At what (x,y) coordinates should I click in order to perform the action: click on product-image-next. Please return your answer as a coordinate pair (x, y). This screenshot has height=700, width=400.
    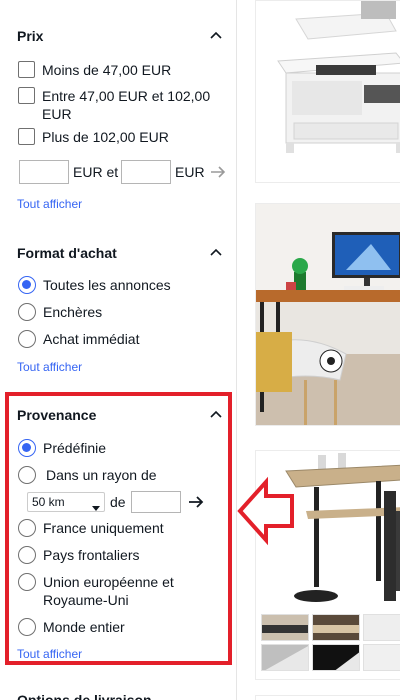
    Looking at the image, I should click on (327, 697).